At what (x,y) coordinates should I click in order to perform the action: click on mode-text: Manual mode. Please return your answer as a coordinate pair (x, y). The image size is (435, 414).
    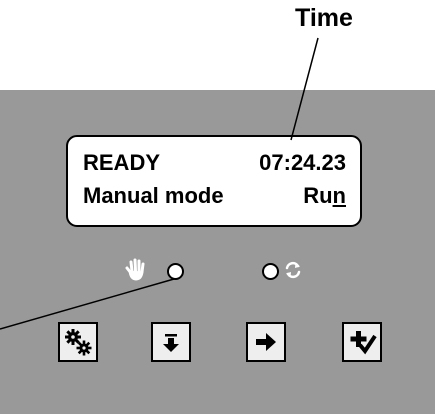
    Looking at the image, I should click on (153, 195).